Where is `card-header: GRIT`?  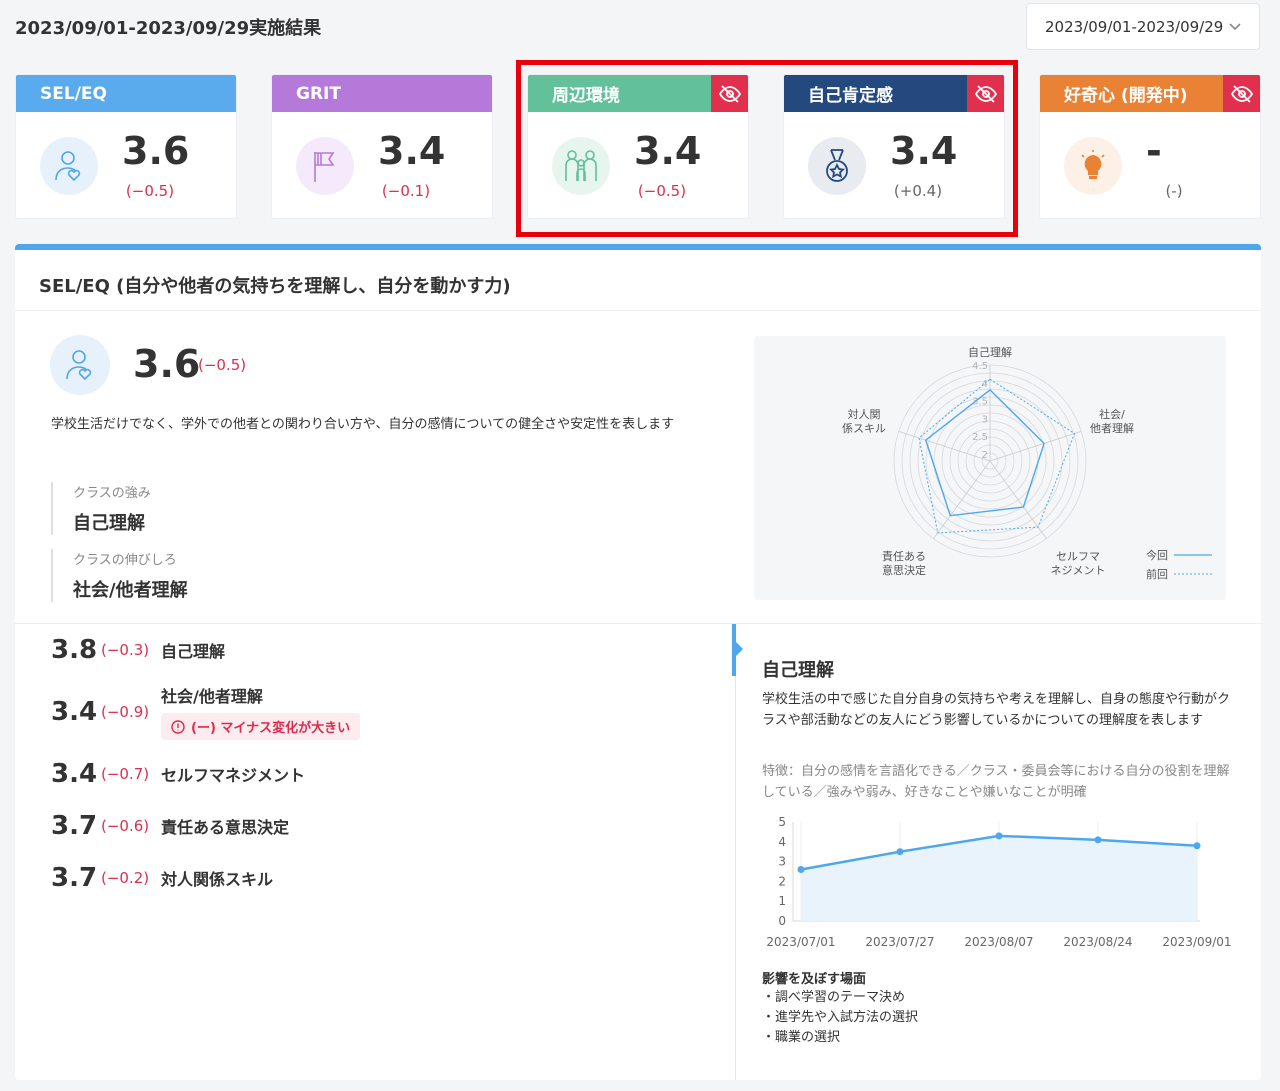 card-header: GRIT is located at coordinates (382, 93).